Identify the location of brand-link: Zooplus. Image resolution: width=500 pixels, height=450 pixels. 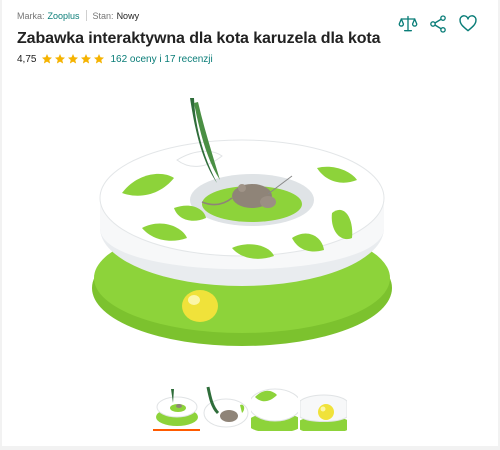
(64, 16).